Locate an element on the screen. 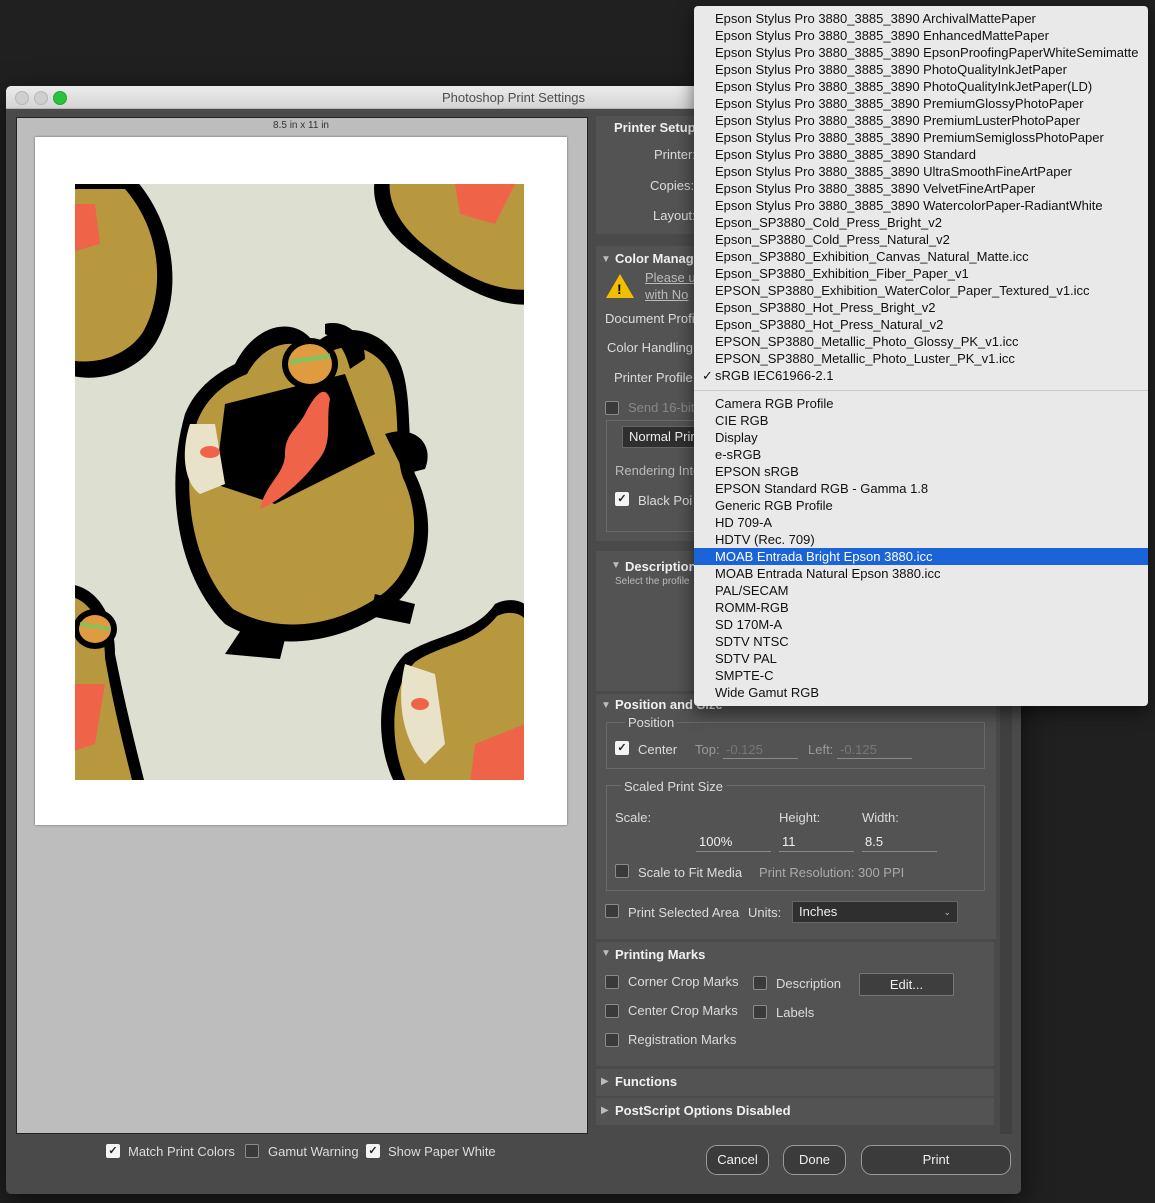  menu-item: Epson_SP3880_Cold_Press_Natural_v2 is located at coordinates (921, 239).